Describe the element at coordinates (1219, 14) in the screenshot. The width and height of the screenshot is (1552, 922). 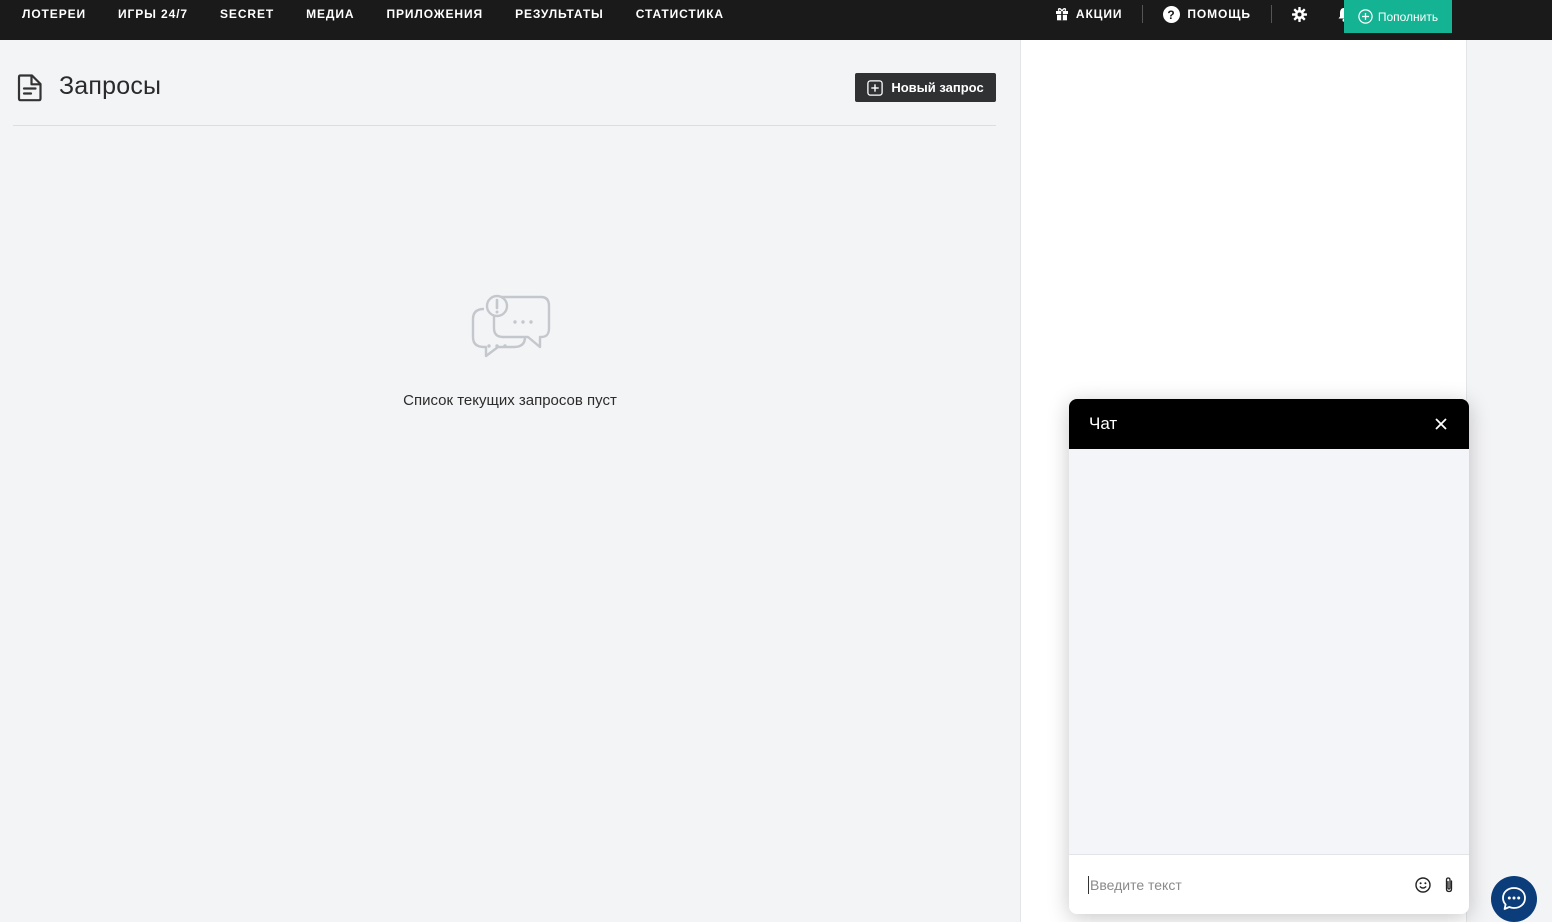
I see `help-label: Помощь` at that location.